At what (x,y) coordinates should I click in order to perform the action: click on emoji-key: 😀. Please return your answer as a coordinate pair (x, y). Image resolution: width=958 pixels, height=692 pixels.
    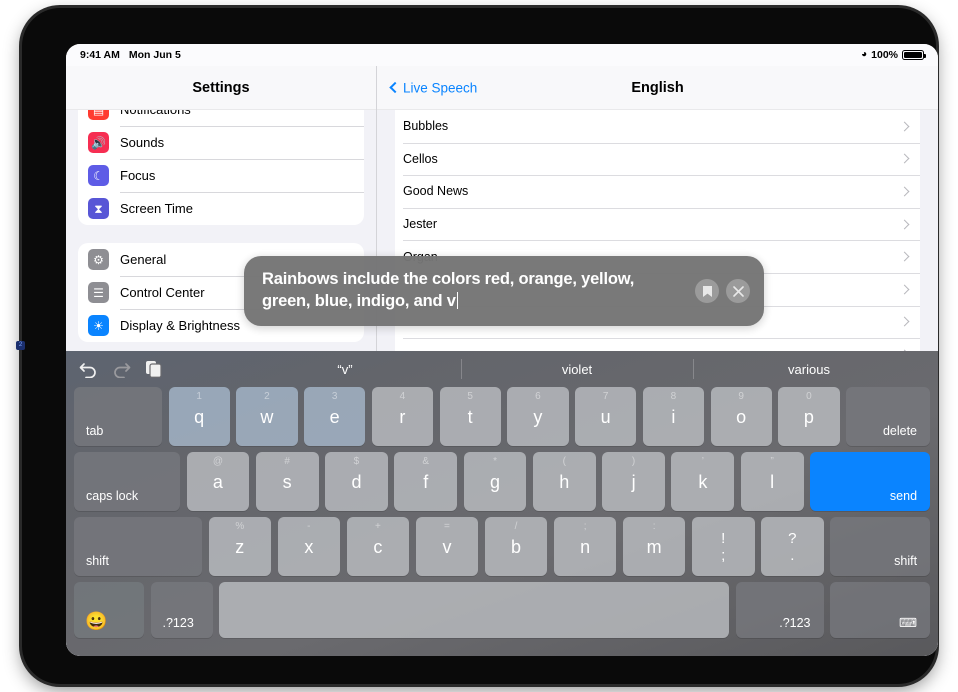
    Looking at the image, I should click on (109, 610).